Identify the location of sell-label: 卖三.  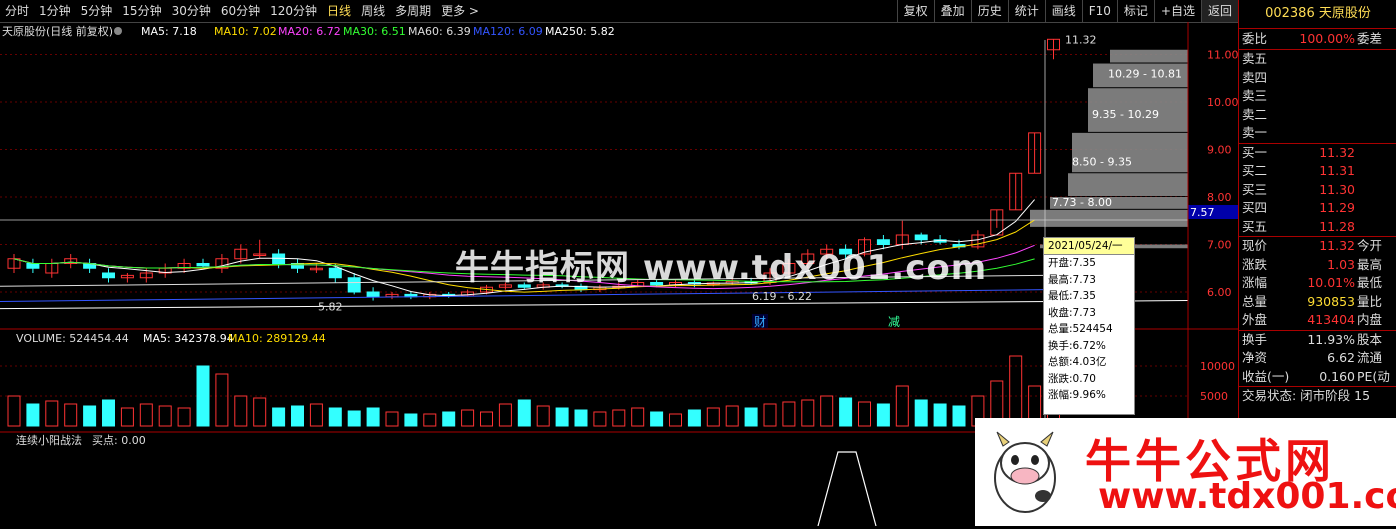
(1255, 95).